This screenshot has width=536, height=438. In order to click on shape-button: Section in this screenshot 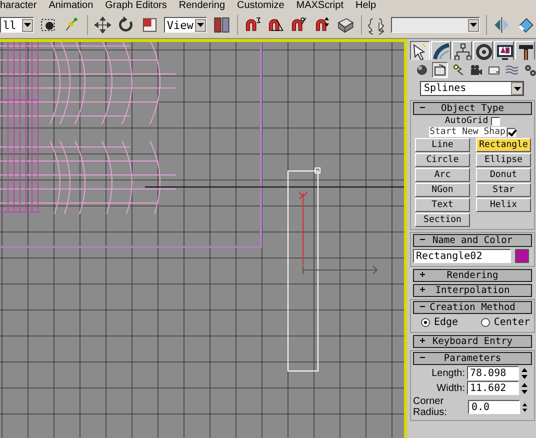, I will do `click(442, 220)`.